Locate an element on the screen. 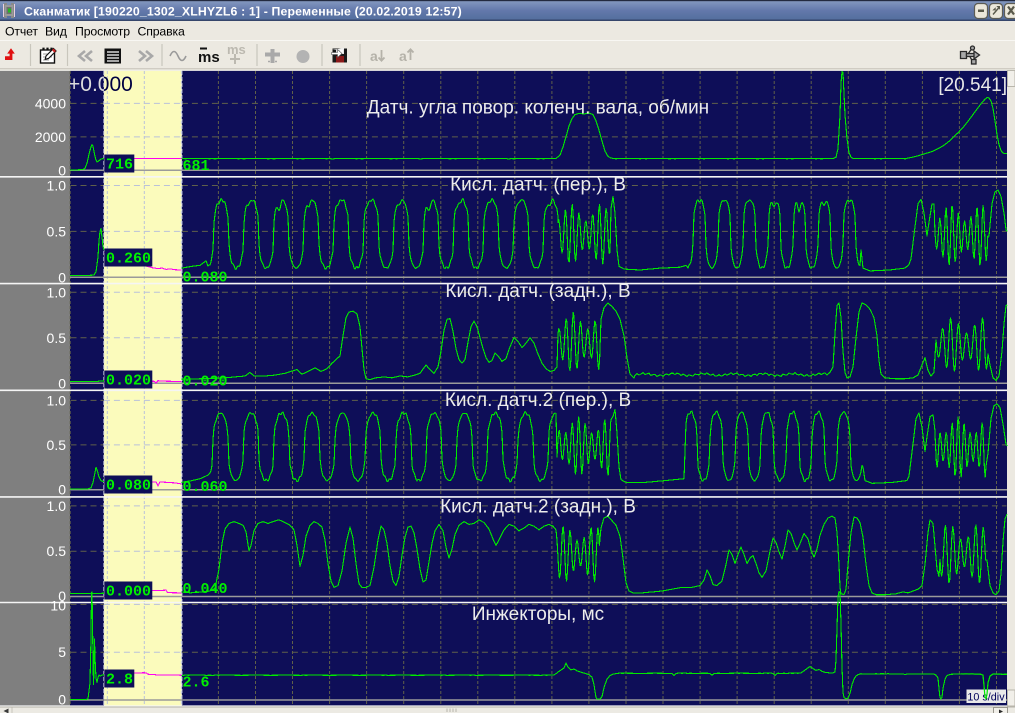  svg-text: 0.260 is located at coordinates (128, 259).